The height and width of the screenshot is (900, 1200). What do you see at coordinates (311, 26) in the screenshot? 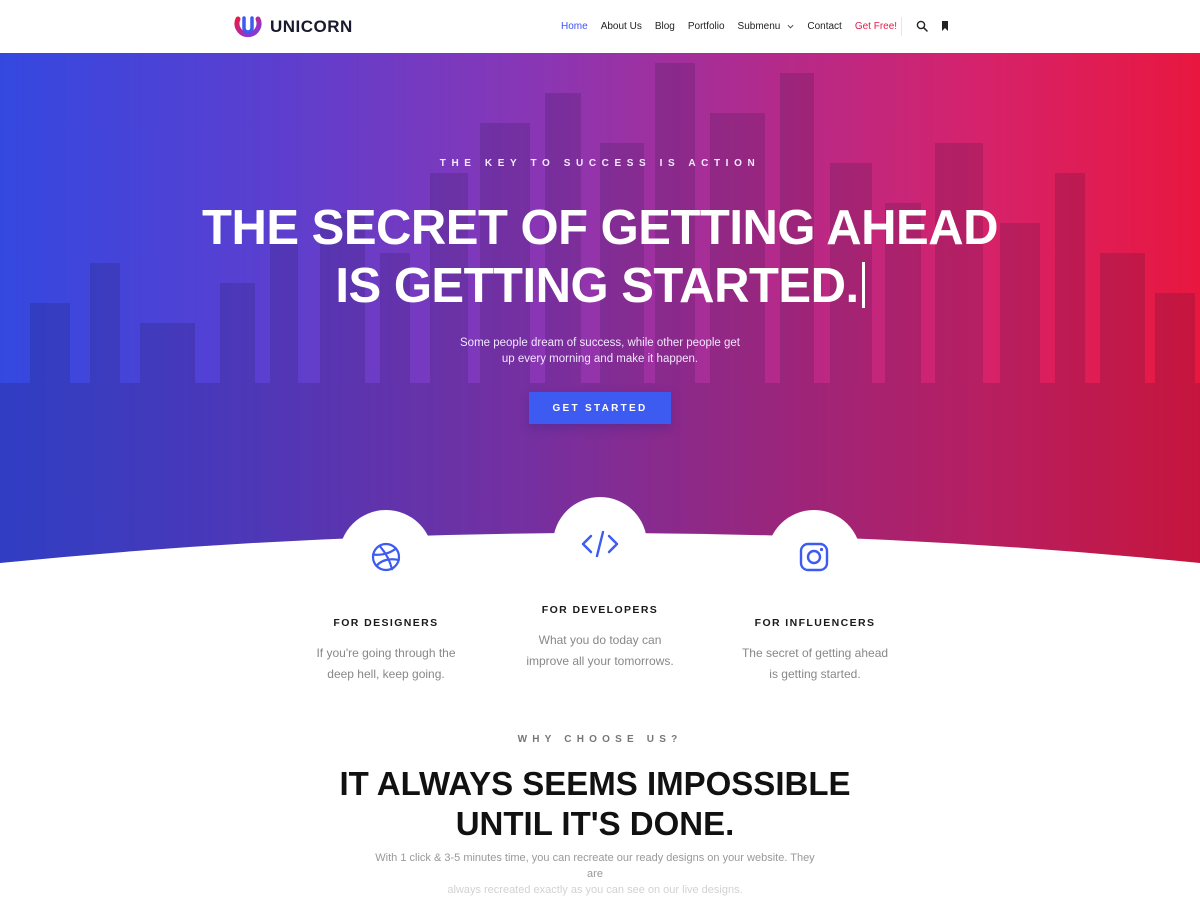
I see `brand-name: UNICORN` at bounding box center [311, 26].